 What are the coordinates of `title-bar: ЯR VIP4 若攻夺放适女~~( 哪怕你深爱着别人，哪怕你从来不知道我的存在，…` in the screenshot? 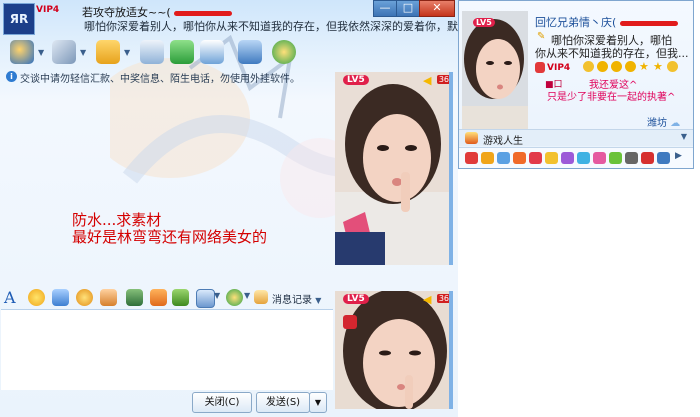 It's located at (229, 19).